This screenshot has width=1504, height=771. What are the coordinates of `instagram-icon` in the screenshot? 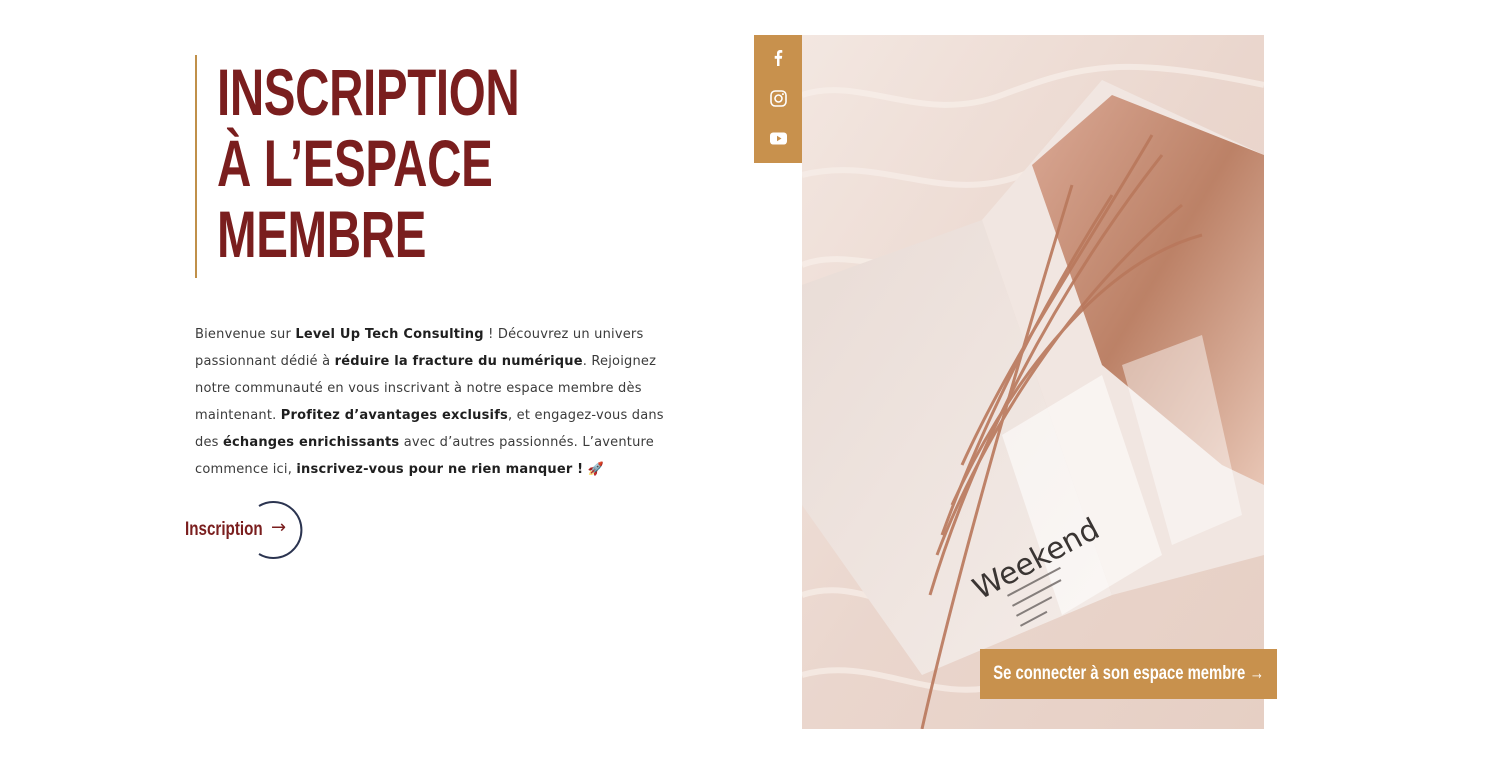 It's located at (778, 98).